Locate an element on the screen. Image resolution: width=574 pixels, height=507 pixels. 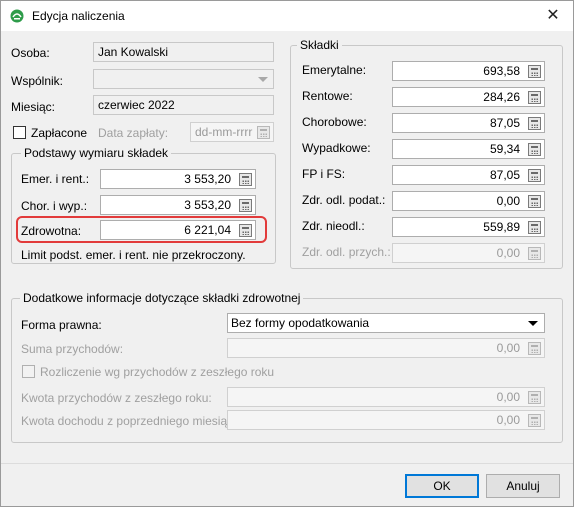
zdr-odl-przych-field: 0,00 is located at coordinates (468, 253).